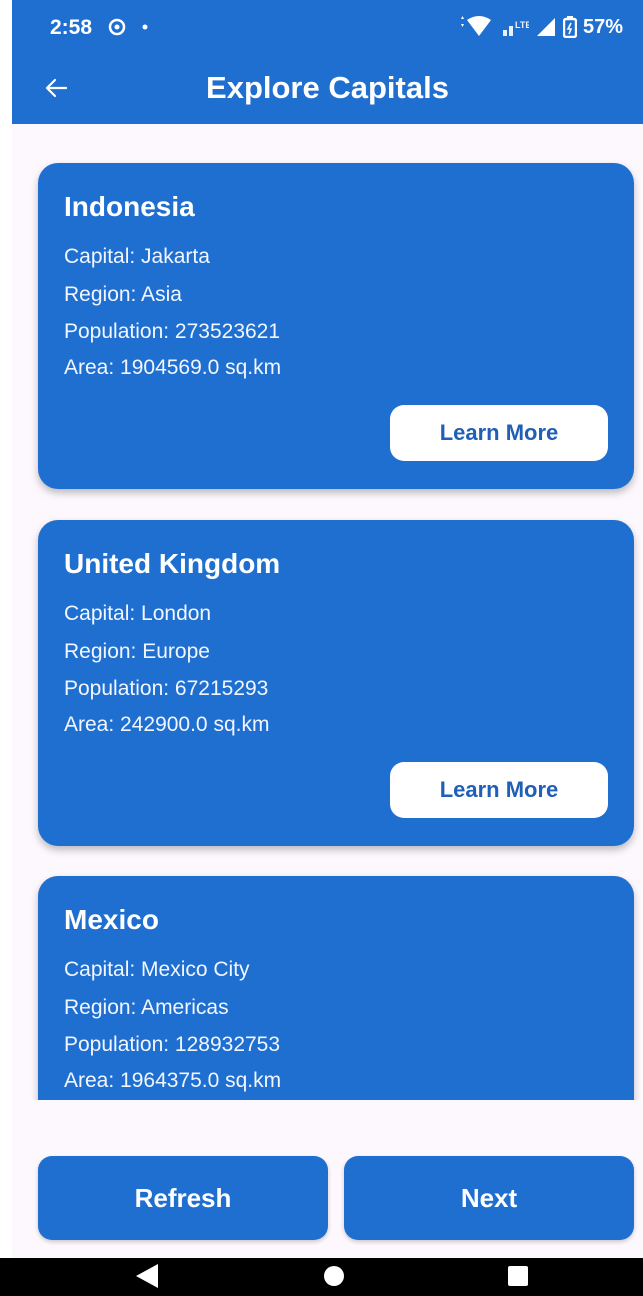 The image size is (643, 1296). What do you see at coordinates (518, 1276) in the screenshot?
I see `nav-recents-icon` at bounding box center [518, 1276].